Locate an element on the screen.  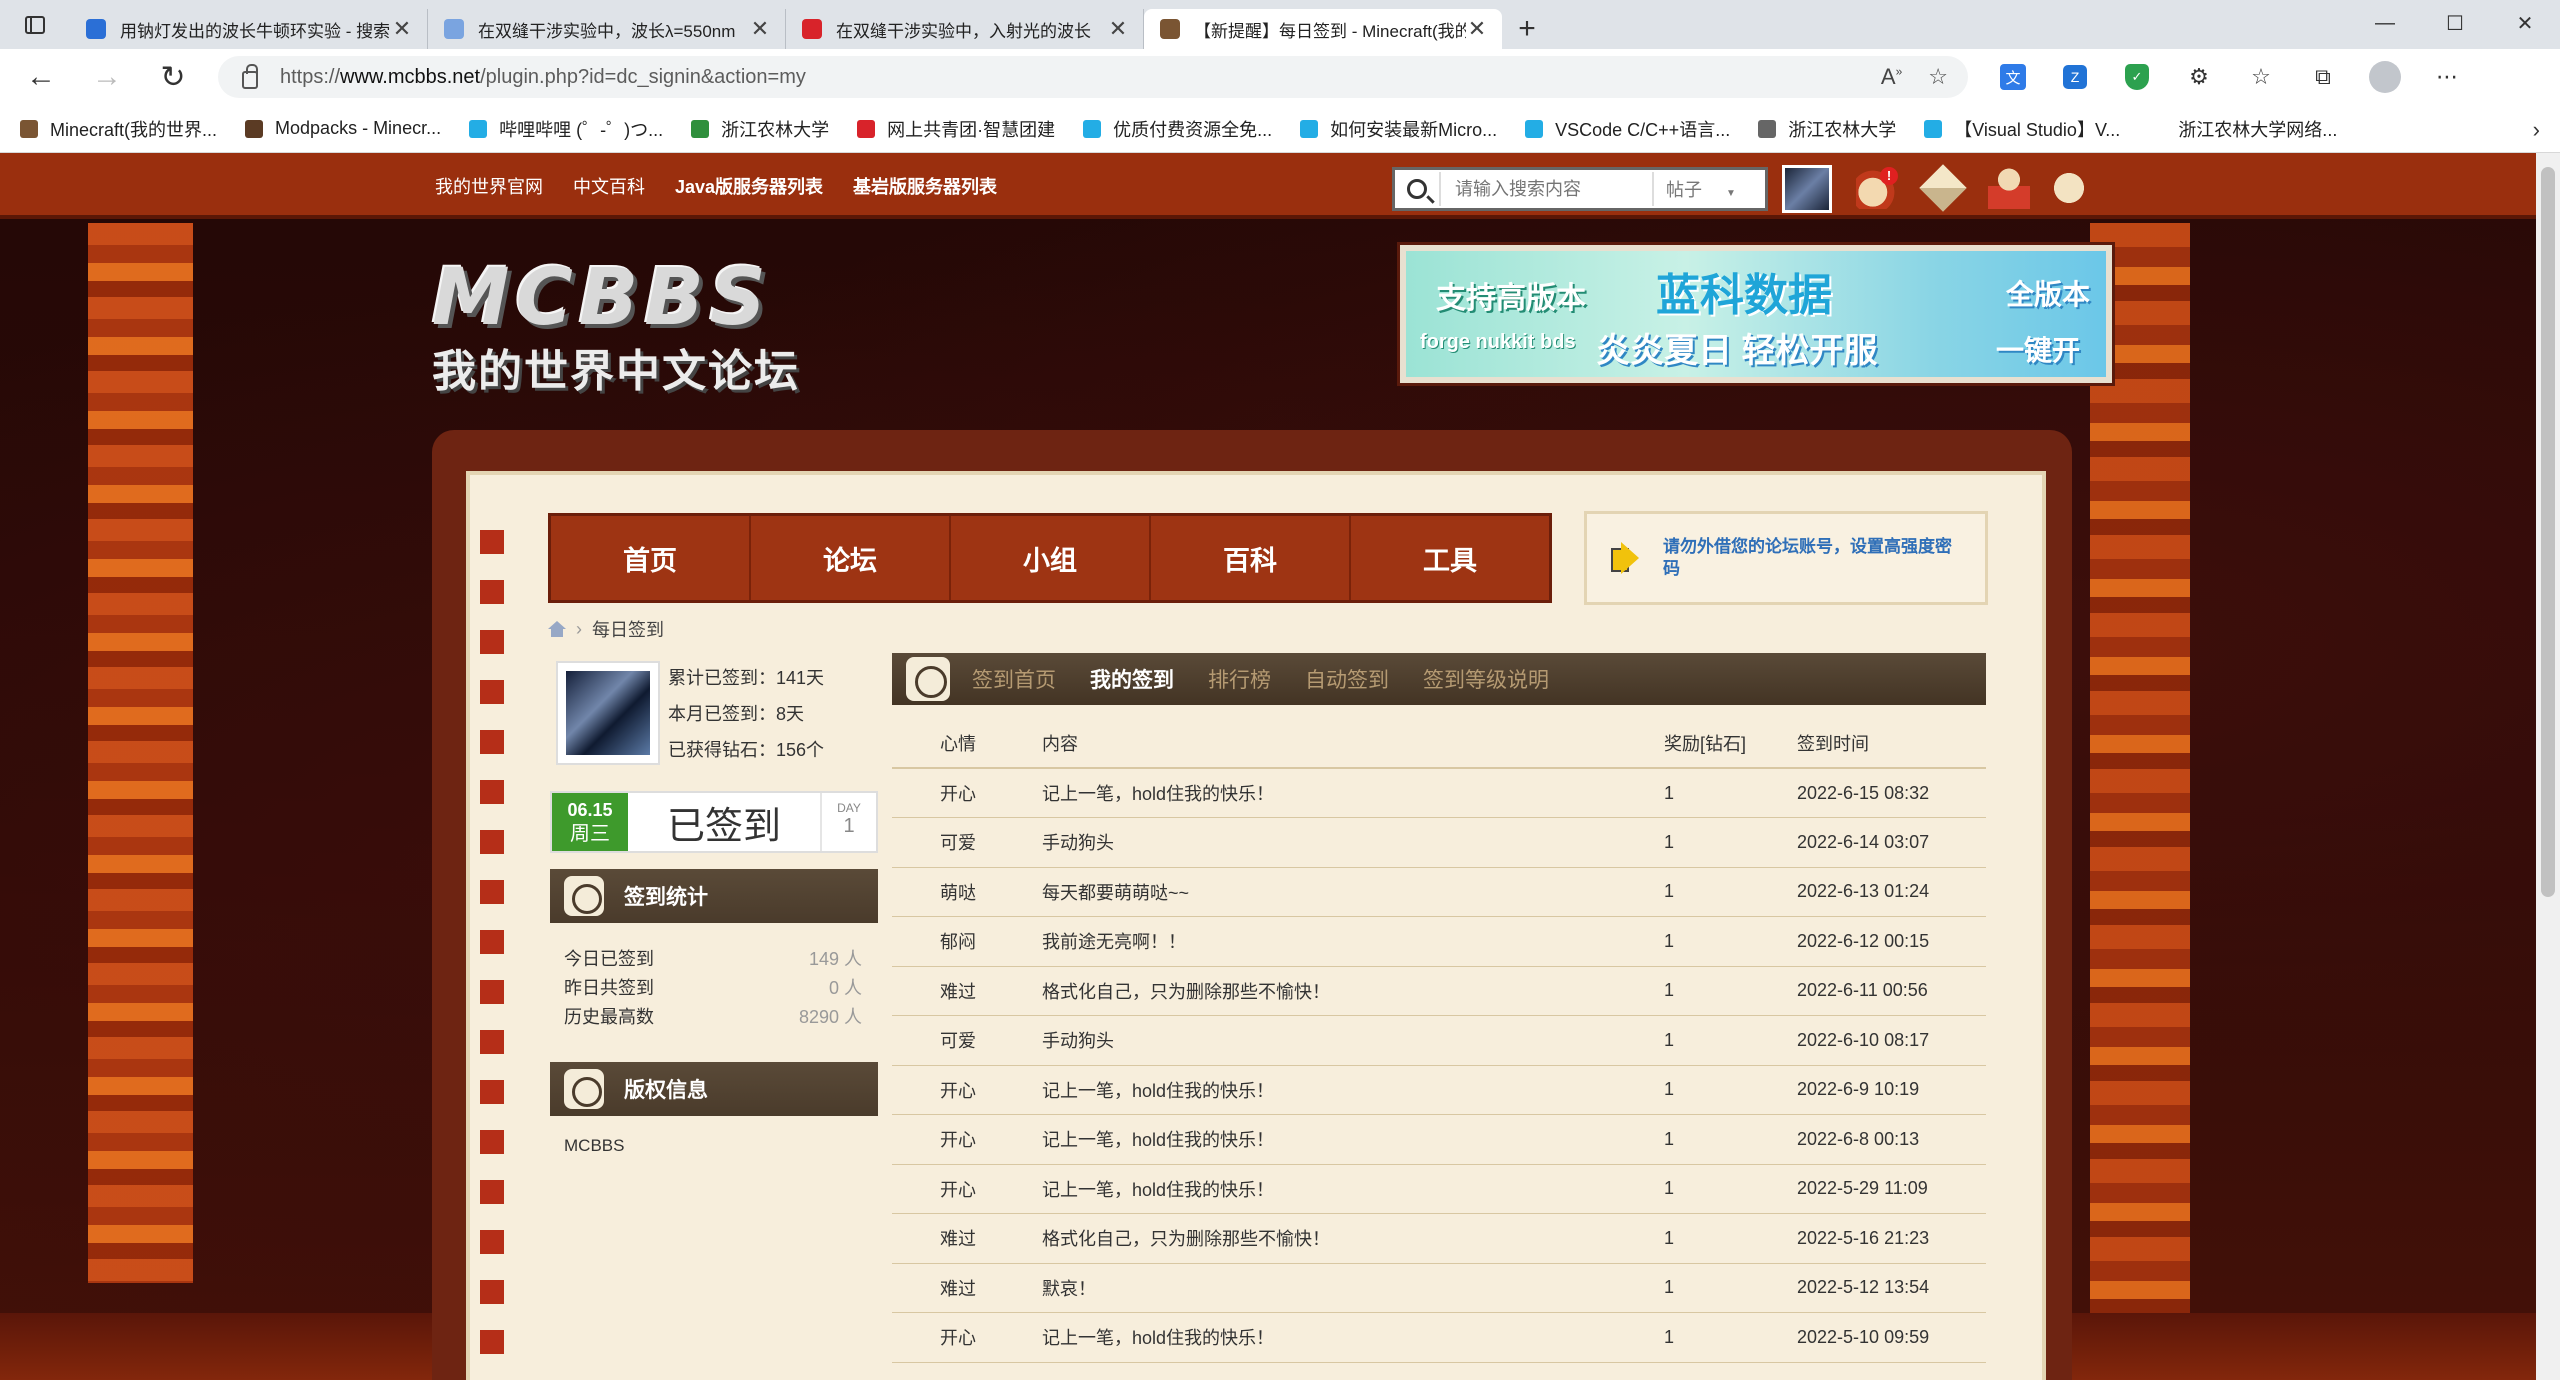
main-nav-item: 小组 is located at coordinates (1051, 558).